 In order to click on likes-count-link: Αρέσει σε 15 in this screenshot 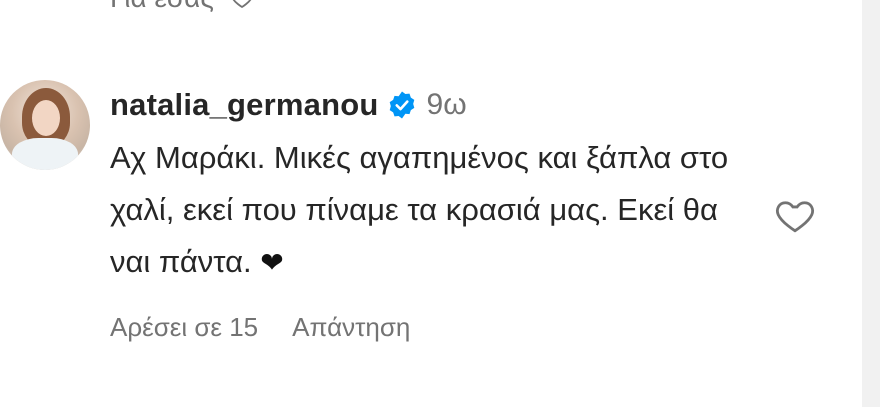, I will do `click(184, 327)`.